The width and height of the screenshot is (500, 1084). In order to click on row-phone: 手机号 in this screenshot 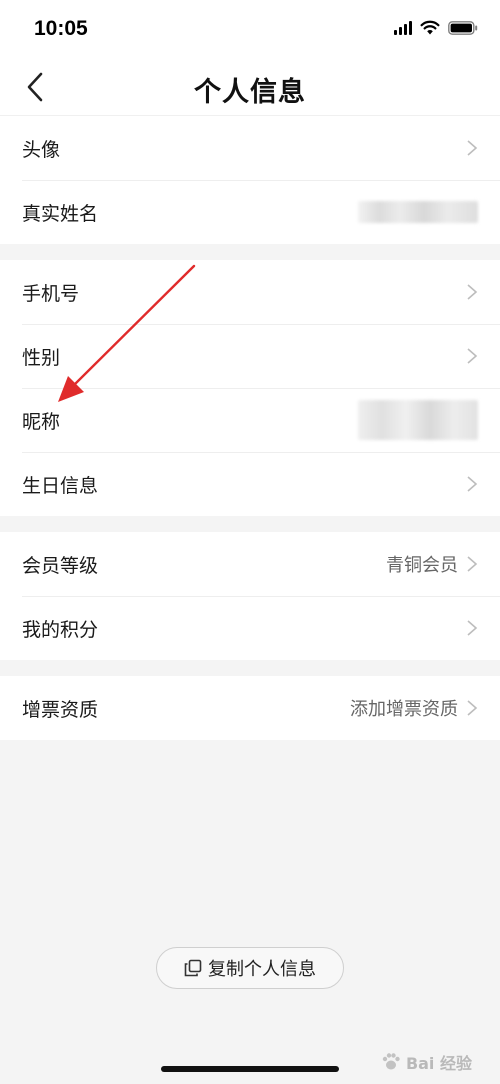, I will do `click(250, 292)`.